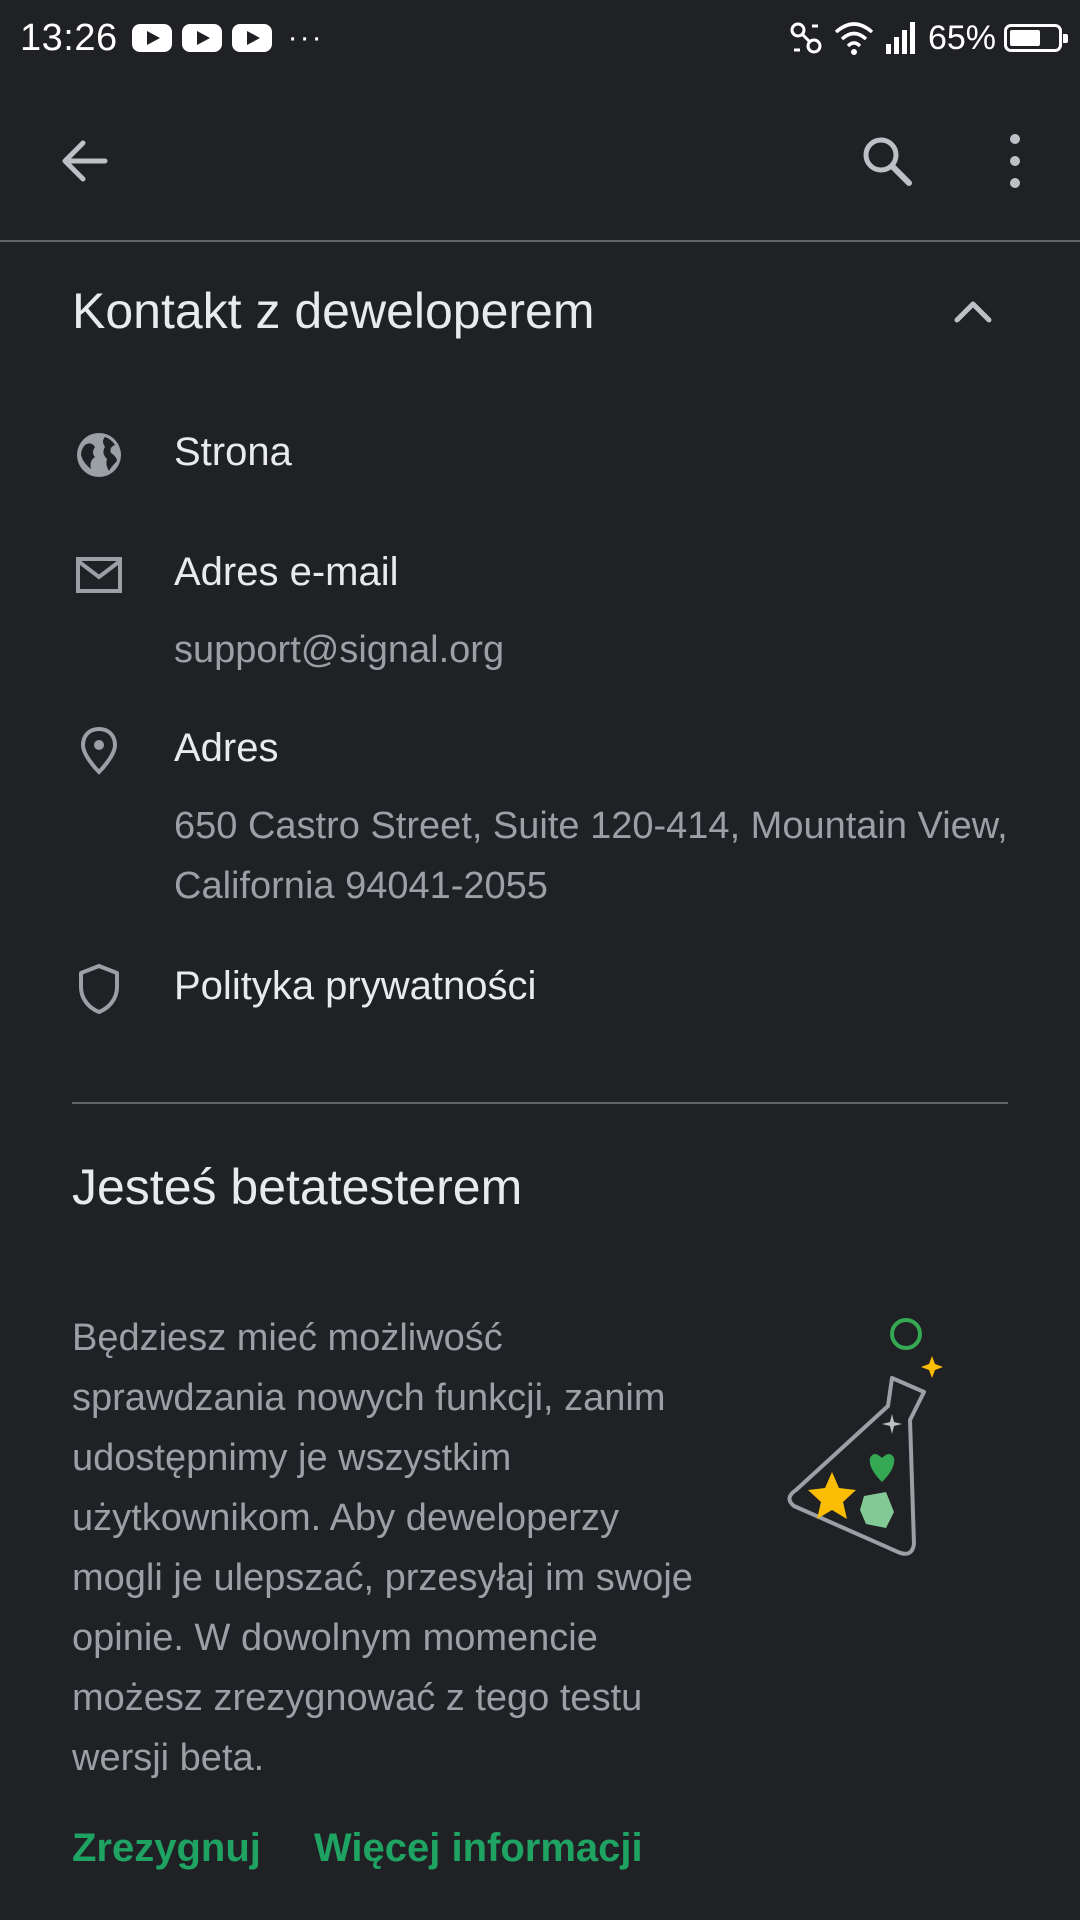 The width and height of the screenshot is (1080, 1920). I want to click on location-pin-icon, so click(99, 751).